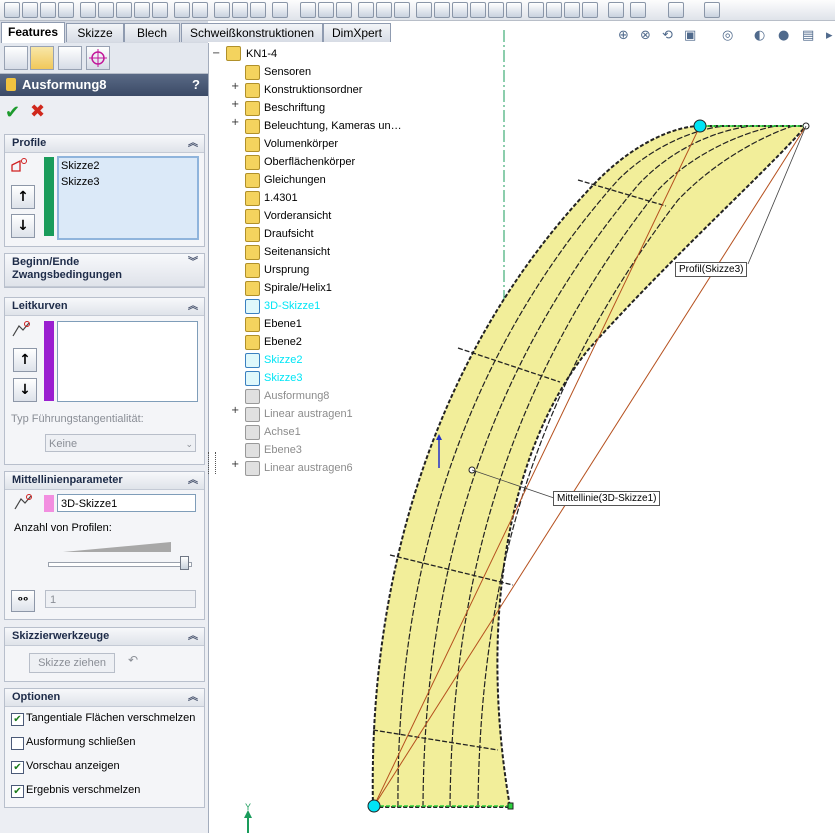 The width and height of the screenshot is (835, 833). What do you see at coordinates (70, 58) in the screenshot?
I see `configuration-manager-icon` at bounding box center [70, 58].